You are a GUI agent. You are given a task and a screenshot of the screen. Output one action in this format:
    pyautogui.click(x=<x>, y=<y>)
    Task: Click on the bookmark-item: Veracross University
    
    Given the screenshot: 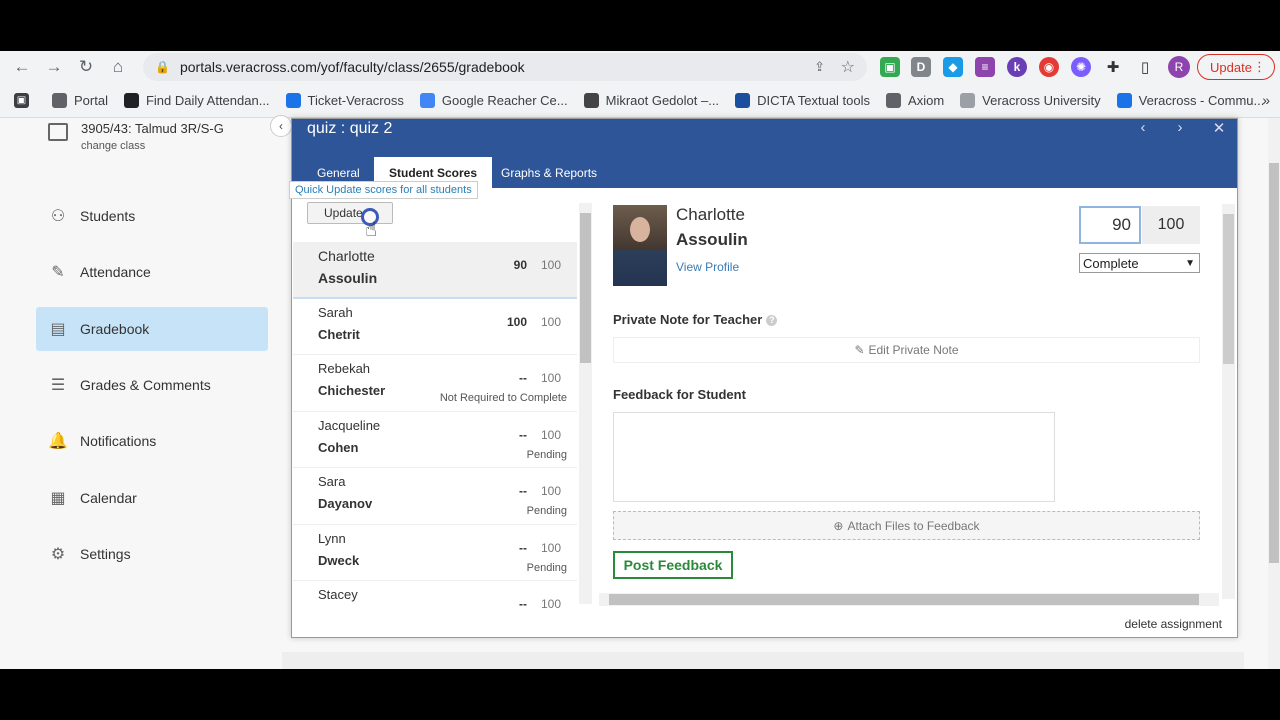 What is the action you would take?
    pyautogui.click(x=1030, y=100)
    